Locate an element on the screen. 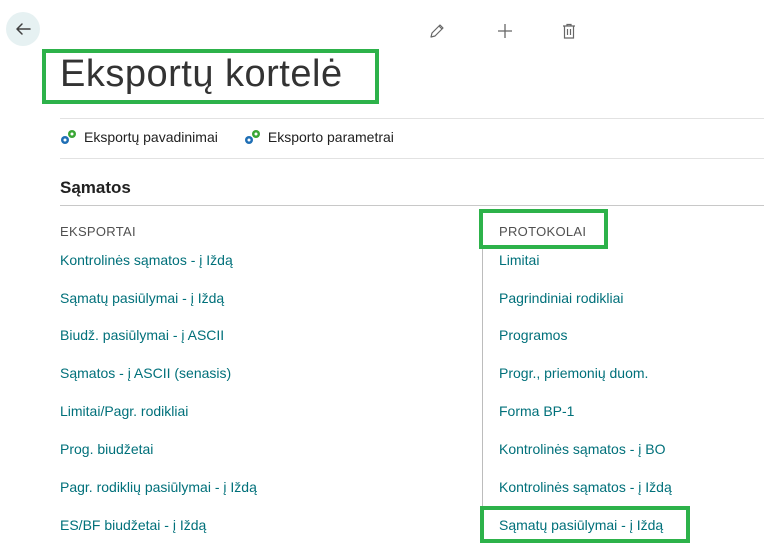  add-plus-icon is located at coordinates (505, 31).